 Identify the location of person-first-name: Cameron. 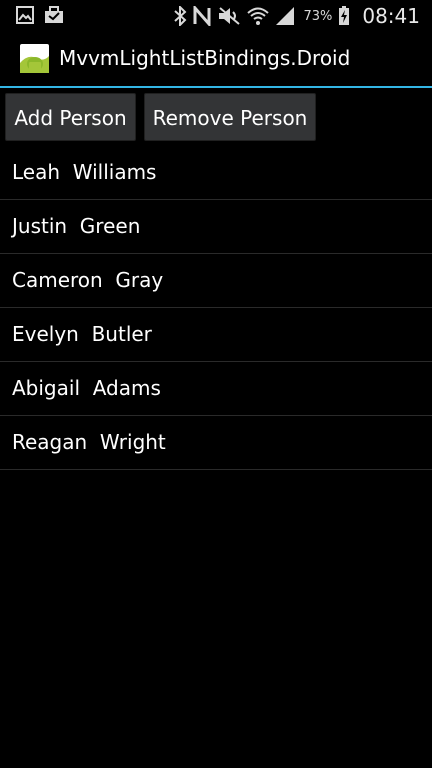
(57, 280).